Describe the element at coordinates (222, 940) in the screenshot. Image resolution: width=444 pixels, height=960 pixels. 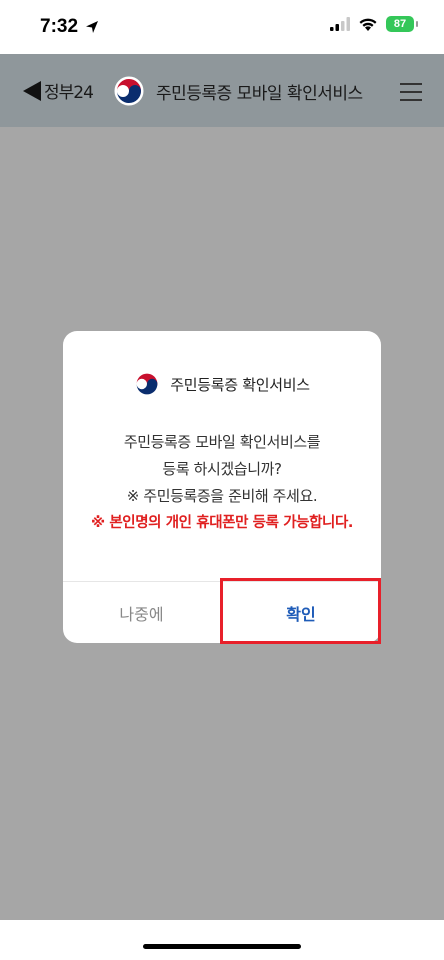
I see `bottom-bar` at that location.